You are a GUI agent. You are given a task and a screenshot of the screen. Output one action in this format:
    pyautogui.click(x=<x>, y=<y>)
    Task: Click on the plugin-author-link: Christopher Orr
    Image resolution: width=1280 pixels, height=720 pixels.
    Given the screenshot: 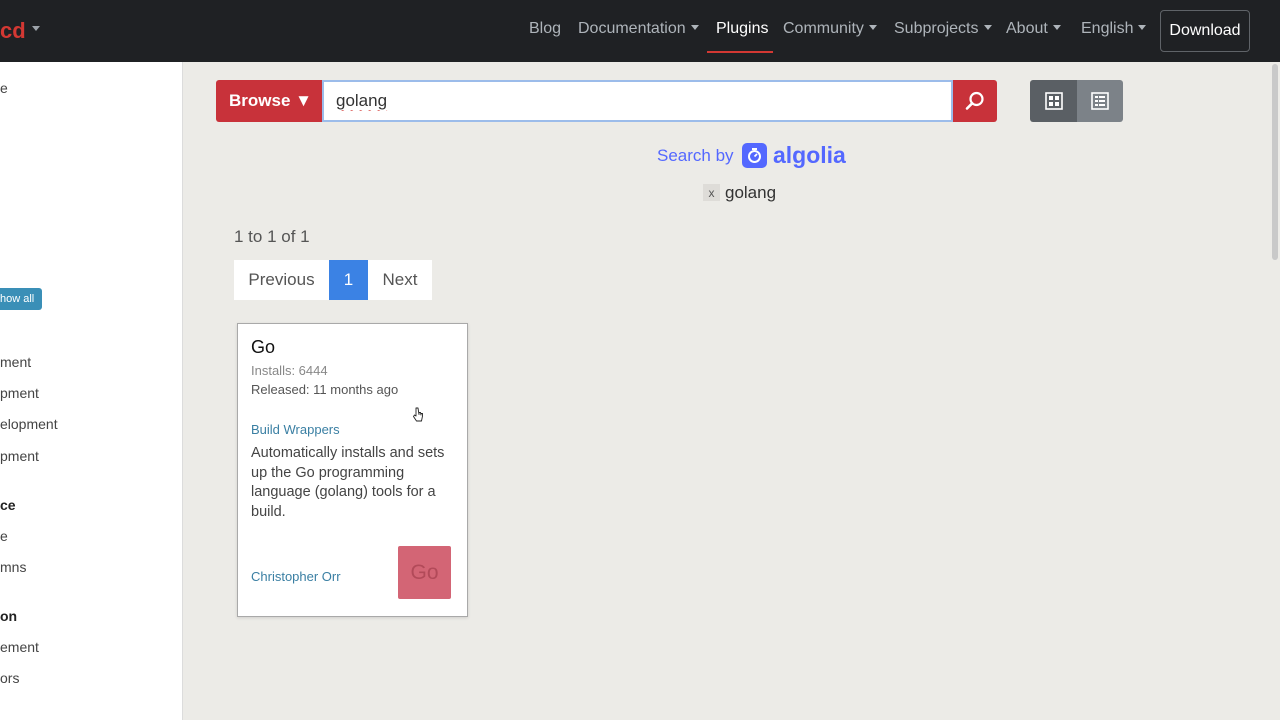 What is the action you would take?
    pyautogui.click(x=296, y=576)
    